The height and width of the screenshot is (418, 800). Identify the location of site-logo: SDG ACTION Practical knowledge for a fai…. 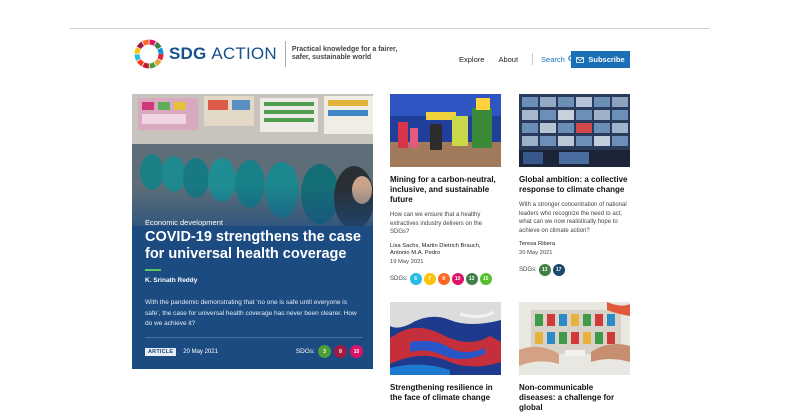
(265, 54).